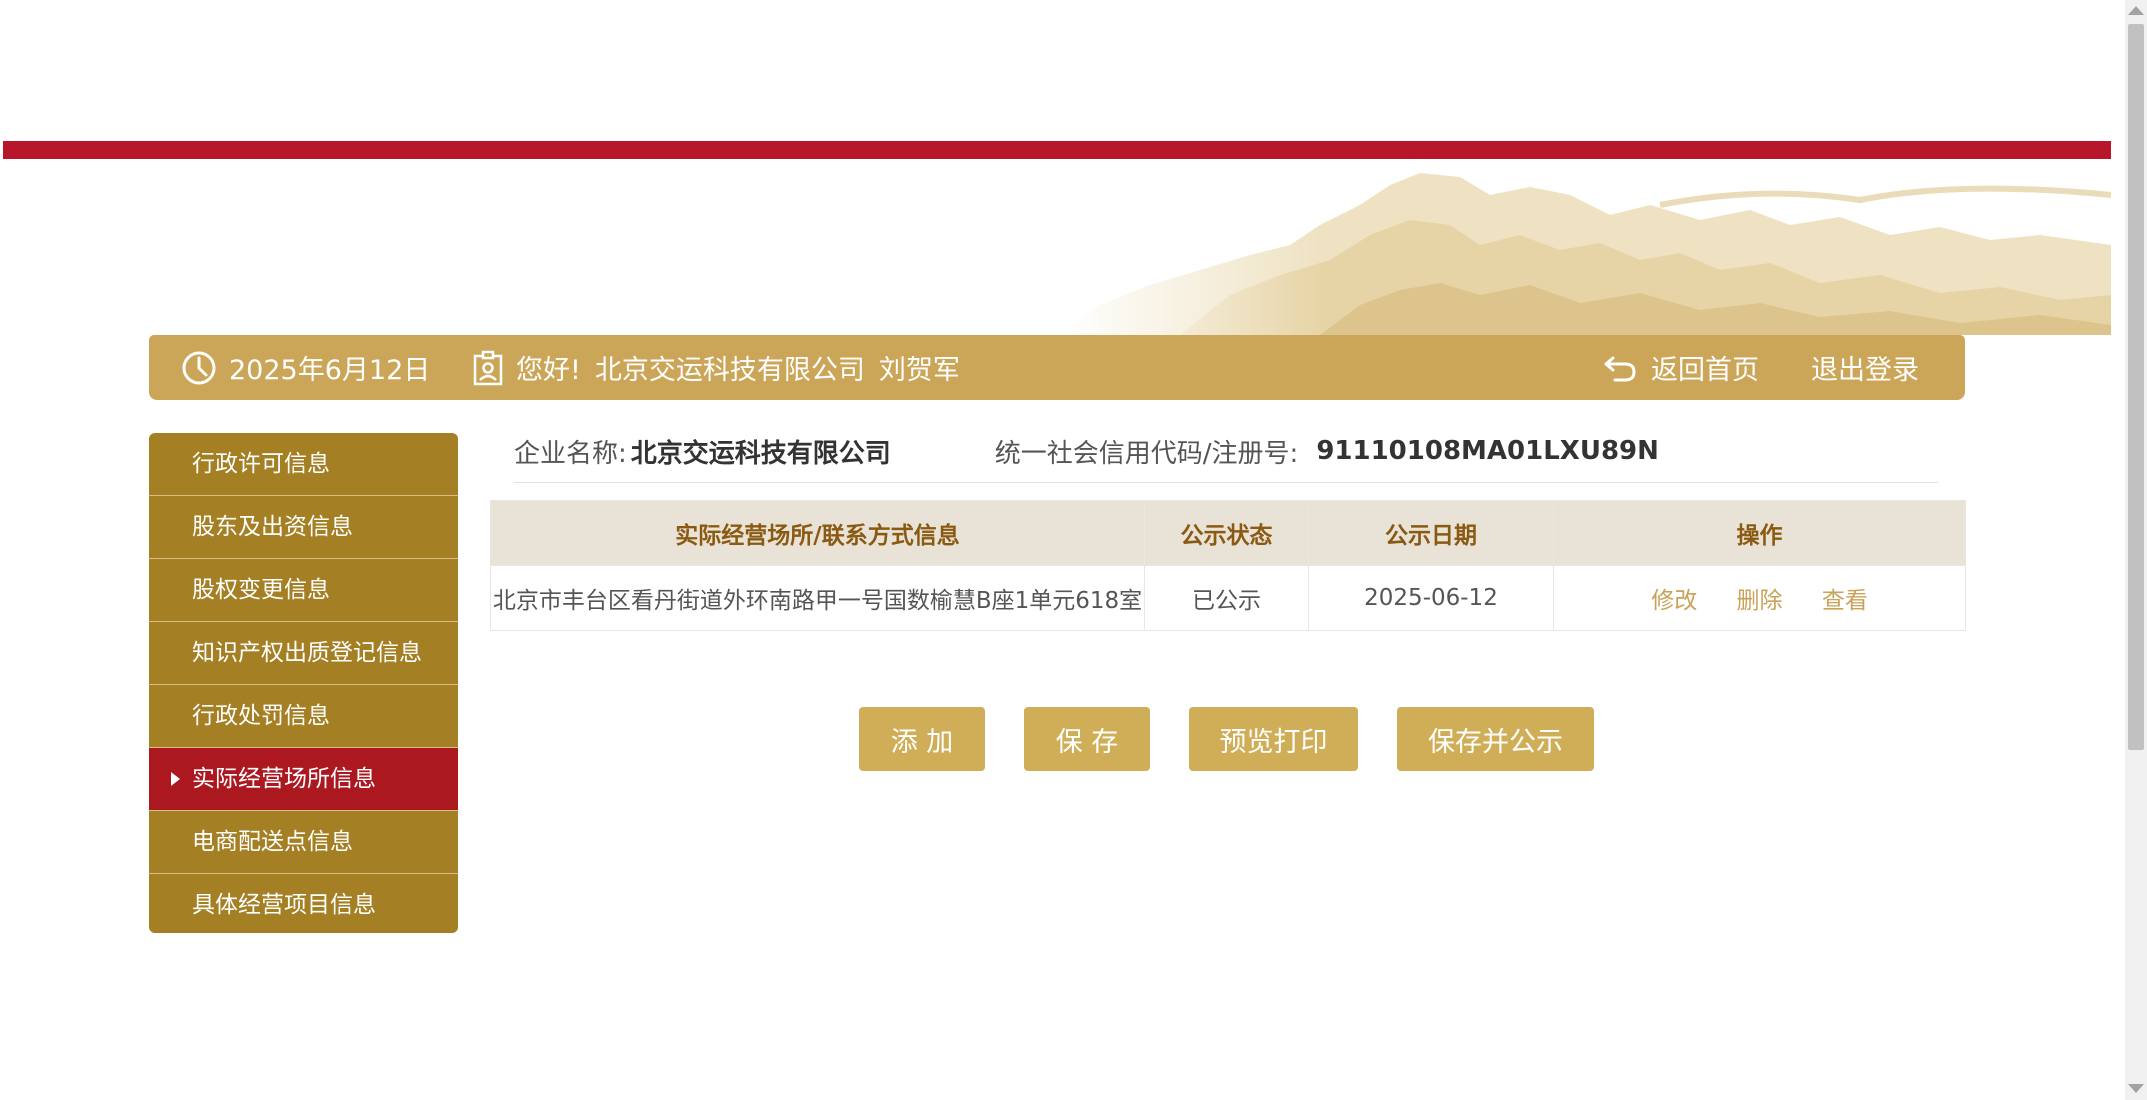 The height and width of the screenshot is (1100, 2147). I want to click on cell-ops: 修改 删除 查看, so click(1759, 598).